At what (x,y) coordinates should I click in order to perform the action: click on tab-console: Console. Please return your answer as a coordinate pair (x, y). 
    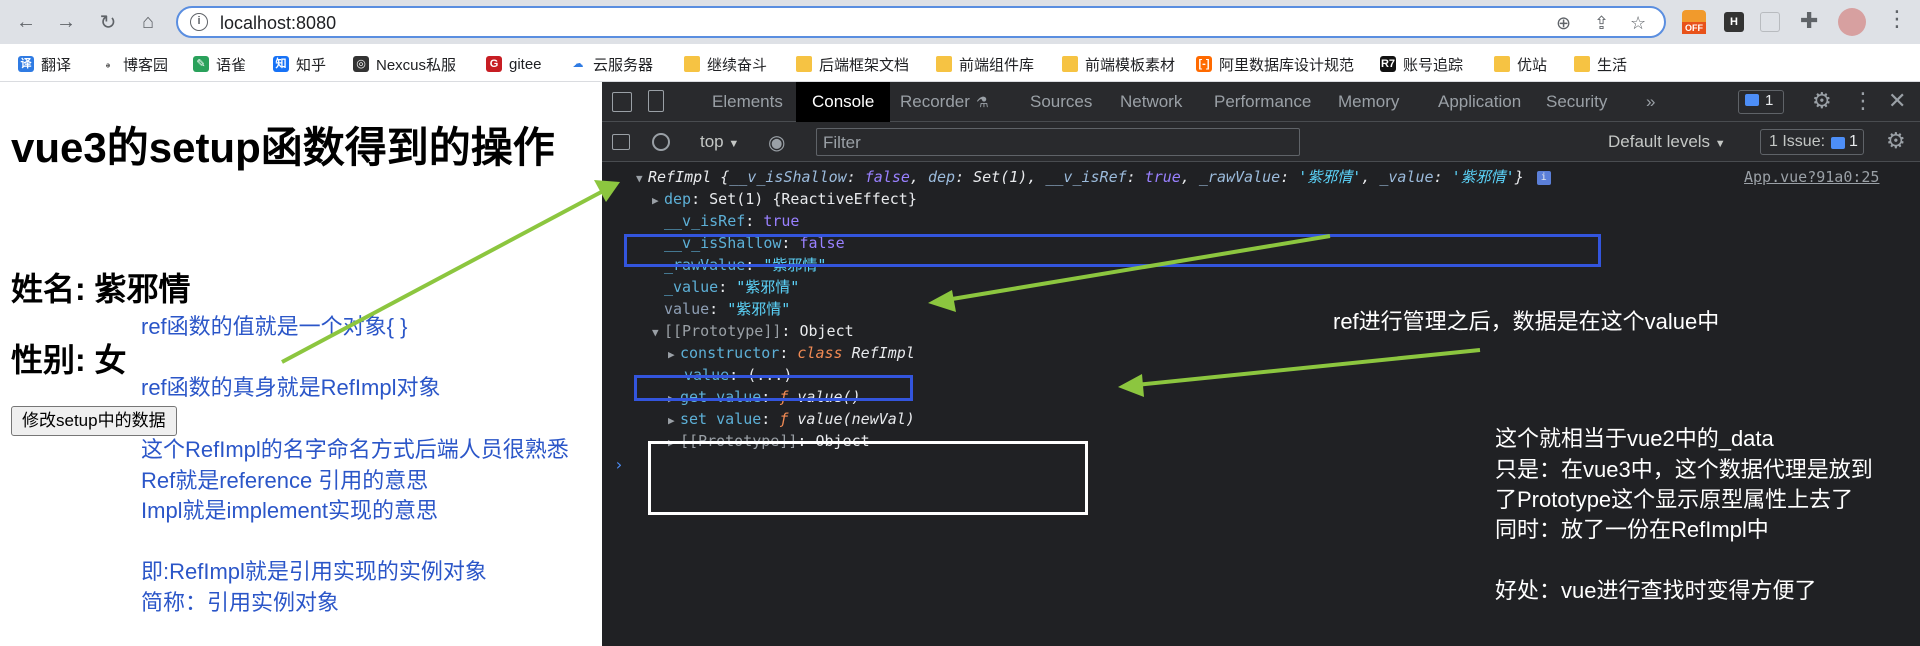
    Looking at the image, I should click on (843, 102).